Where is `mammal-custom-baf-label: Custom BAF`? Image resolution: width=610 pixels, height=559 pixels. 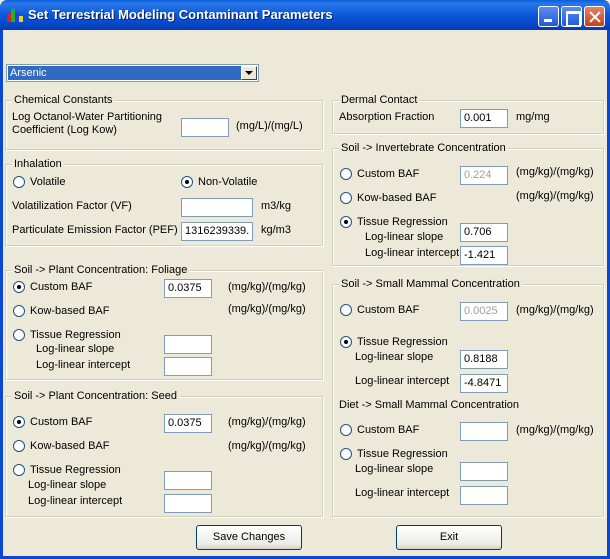 mammal-custom-baf-label: Custom BAF is located at coordinates (388, 310).